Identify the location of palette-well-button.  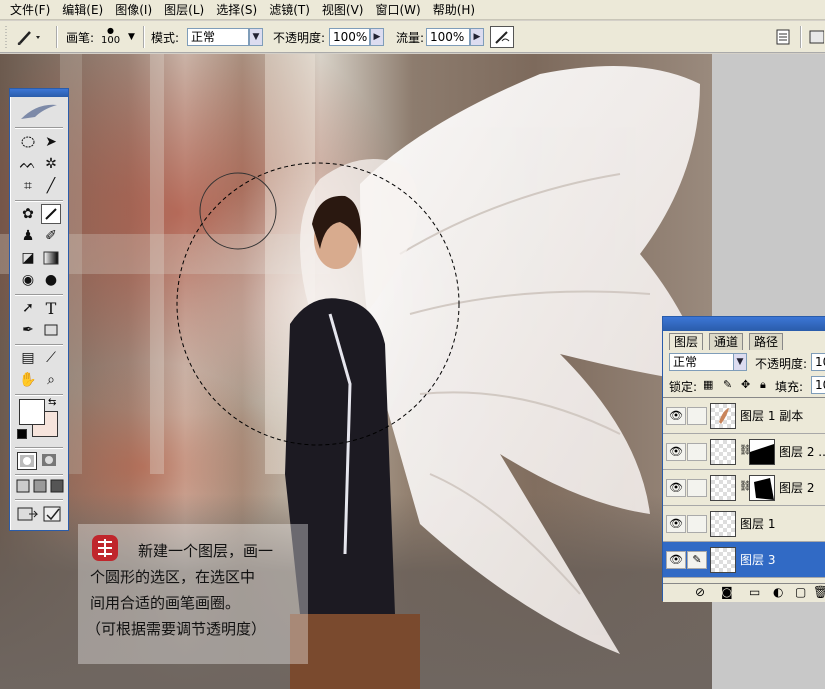
(783, 37).